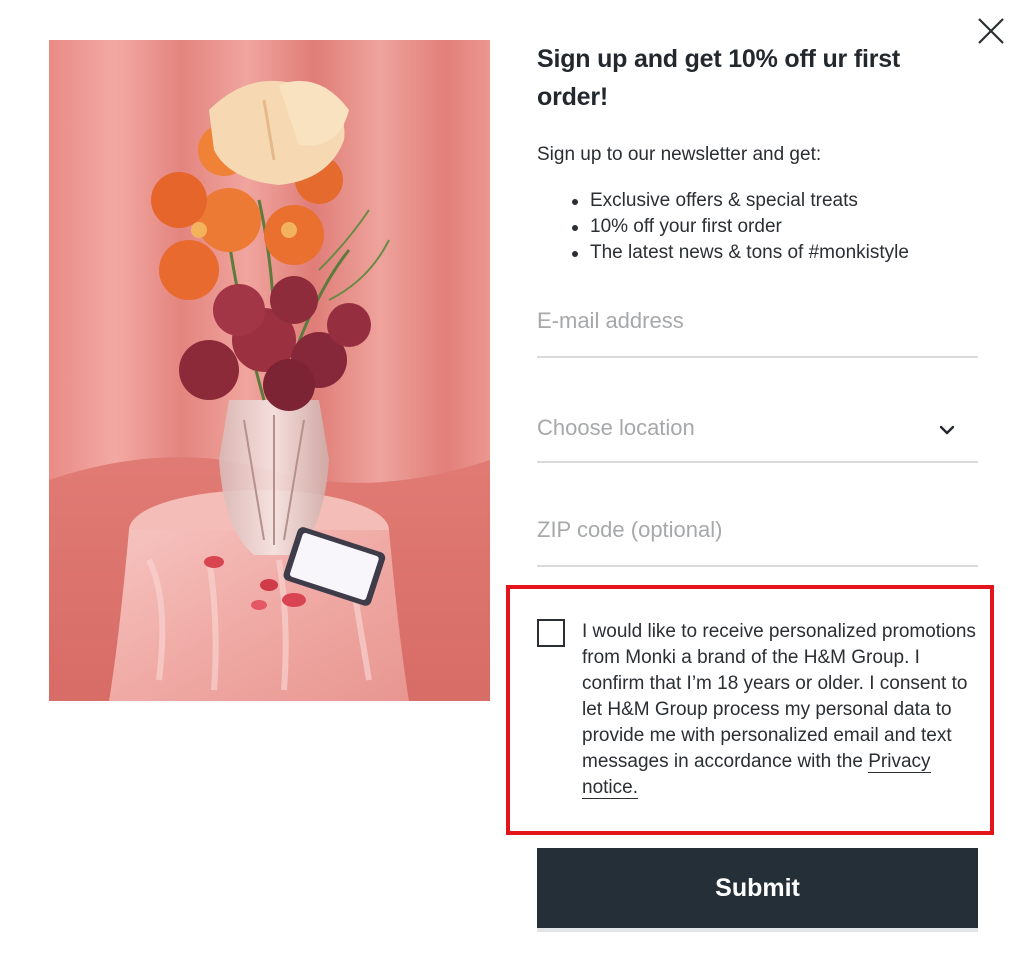 This screenshot has width=1024, height=957. I want to click on benefit-label: The latest news & tons of #monkistyle, so click(749, 252).